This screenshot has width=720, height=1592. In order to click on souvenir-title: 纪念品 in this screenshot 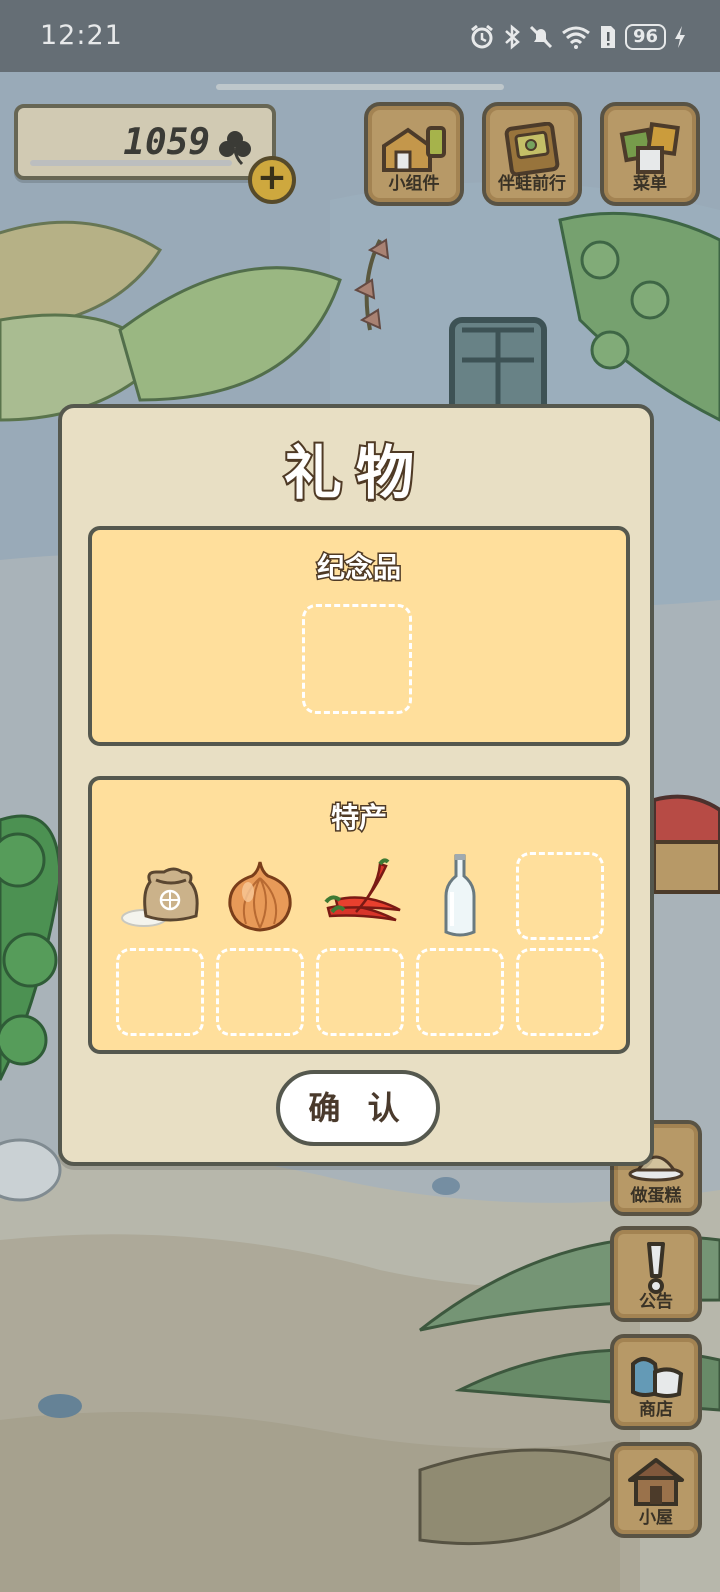, I will do `click(358, 568)`.